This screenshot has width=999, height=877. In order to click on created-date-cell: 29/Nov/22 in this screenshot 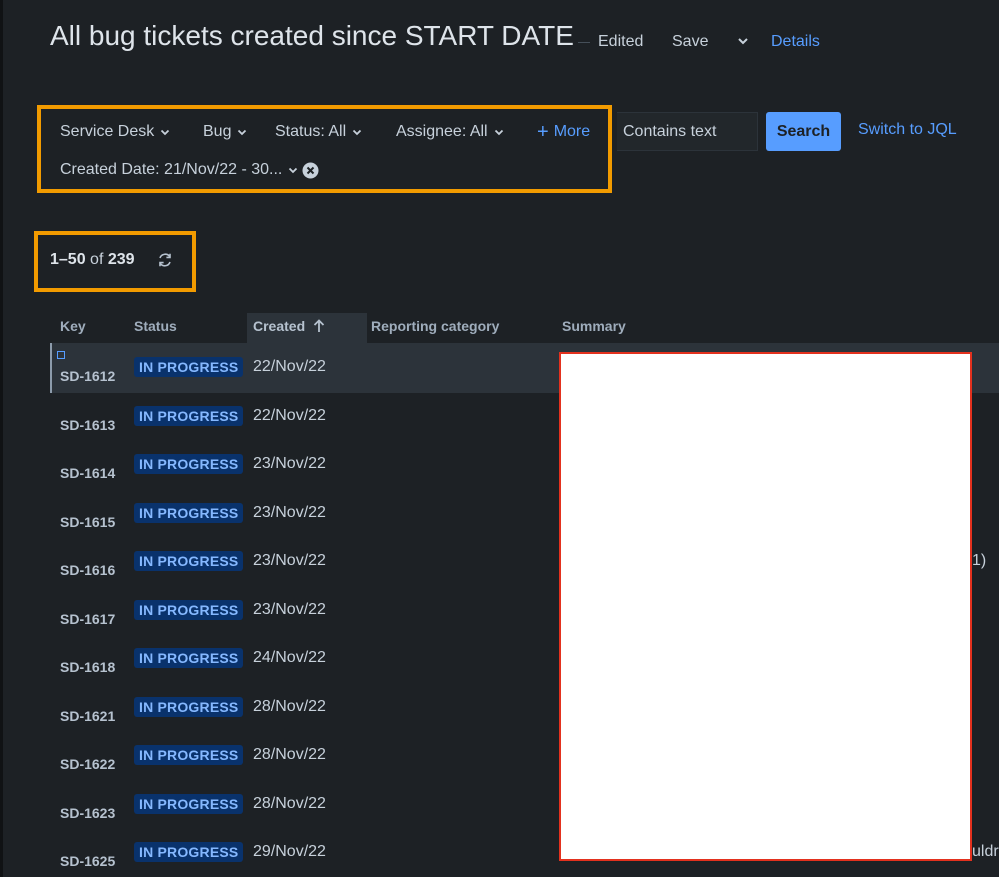, I will do `click(289, 851)`.